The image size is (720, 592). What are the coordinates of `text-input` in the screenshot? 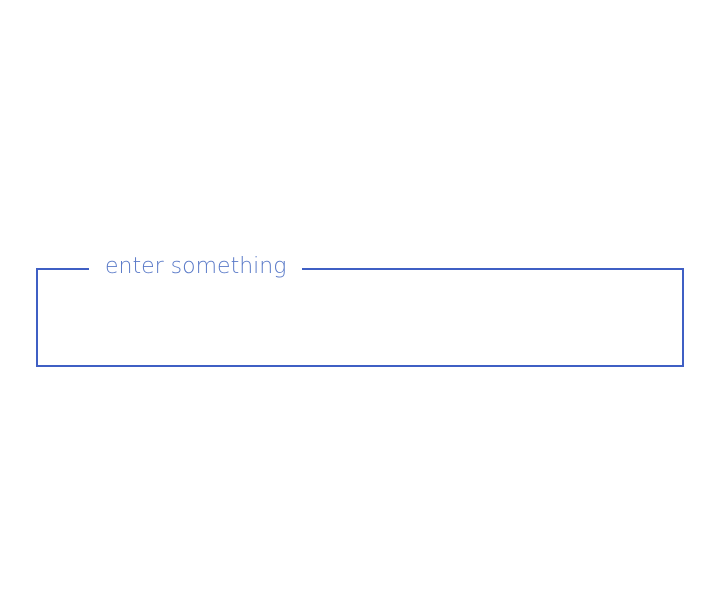 It's located at (360, 317).